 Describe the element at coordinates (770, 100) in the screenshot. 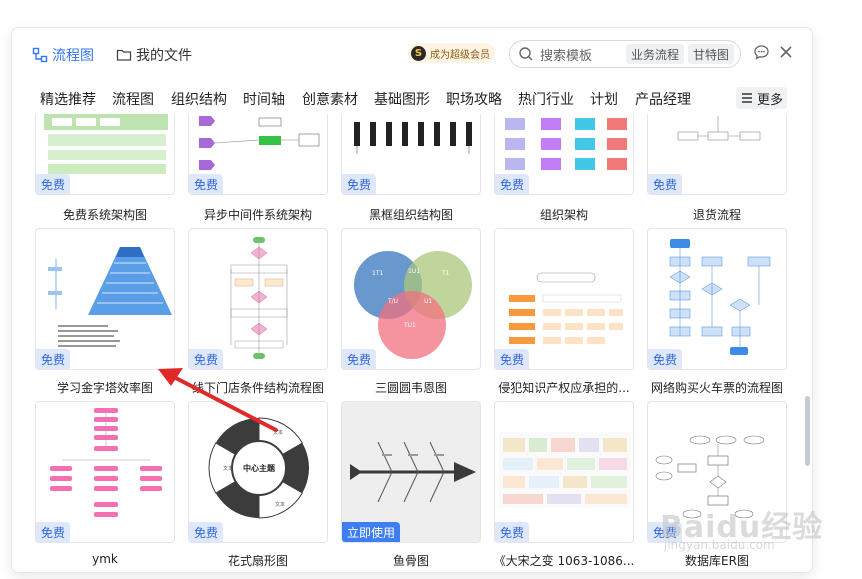

I see `more-label: 更多` at that location.